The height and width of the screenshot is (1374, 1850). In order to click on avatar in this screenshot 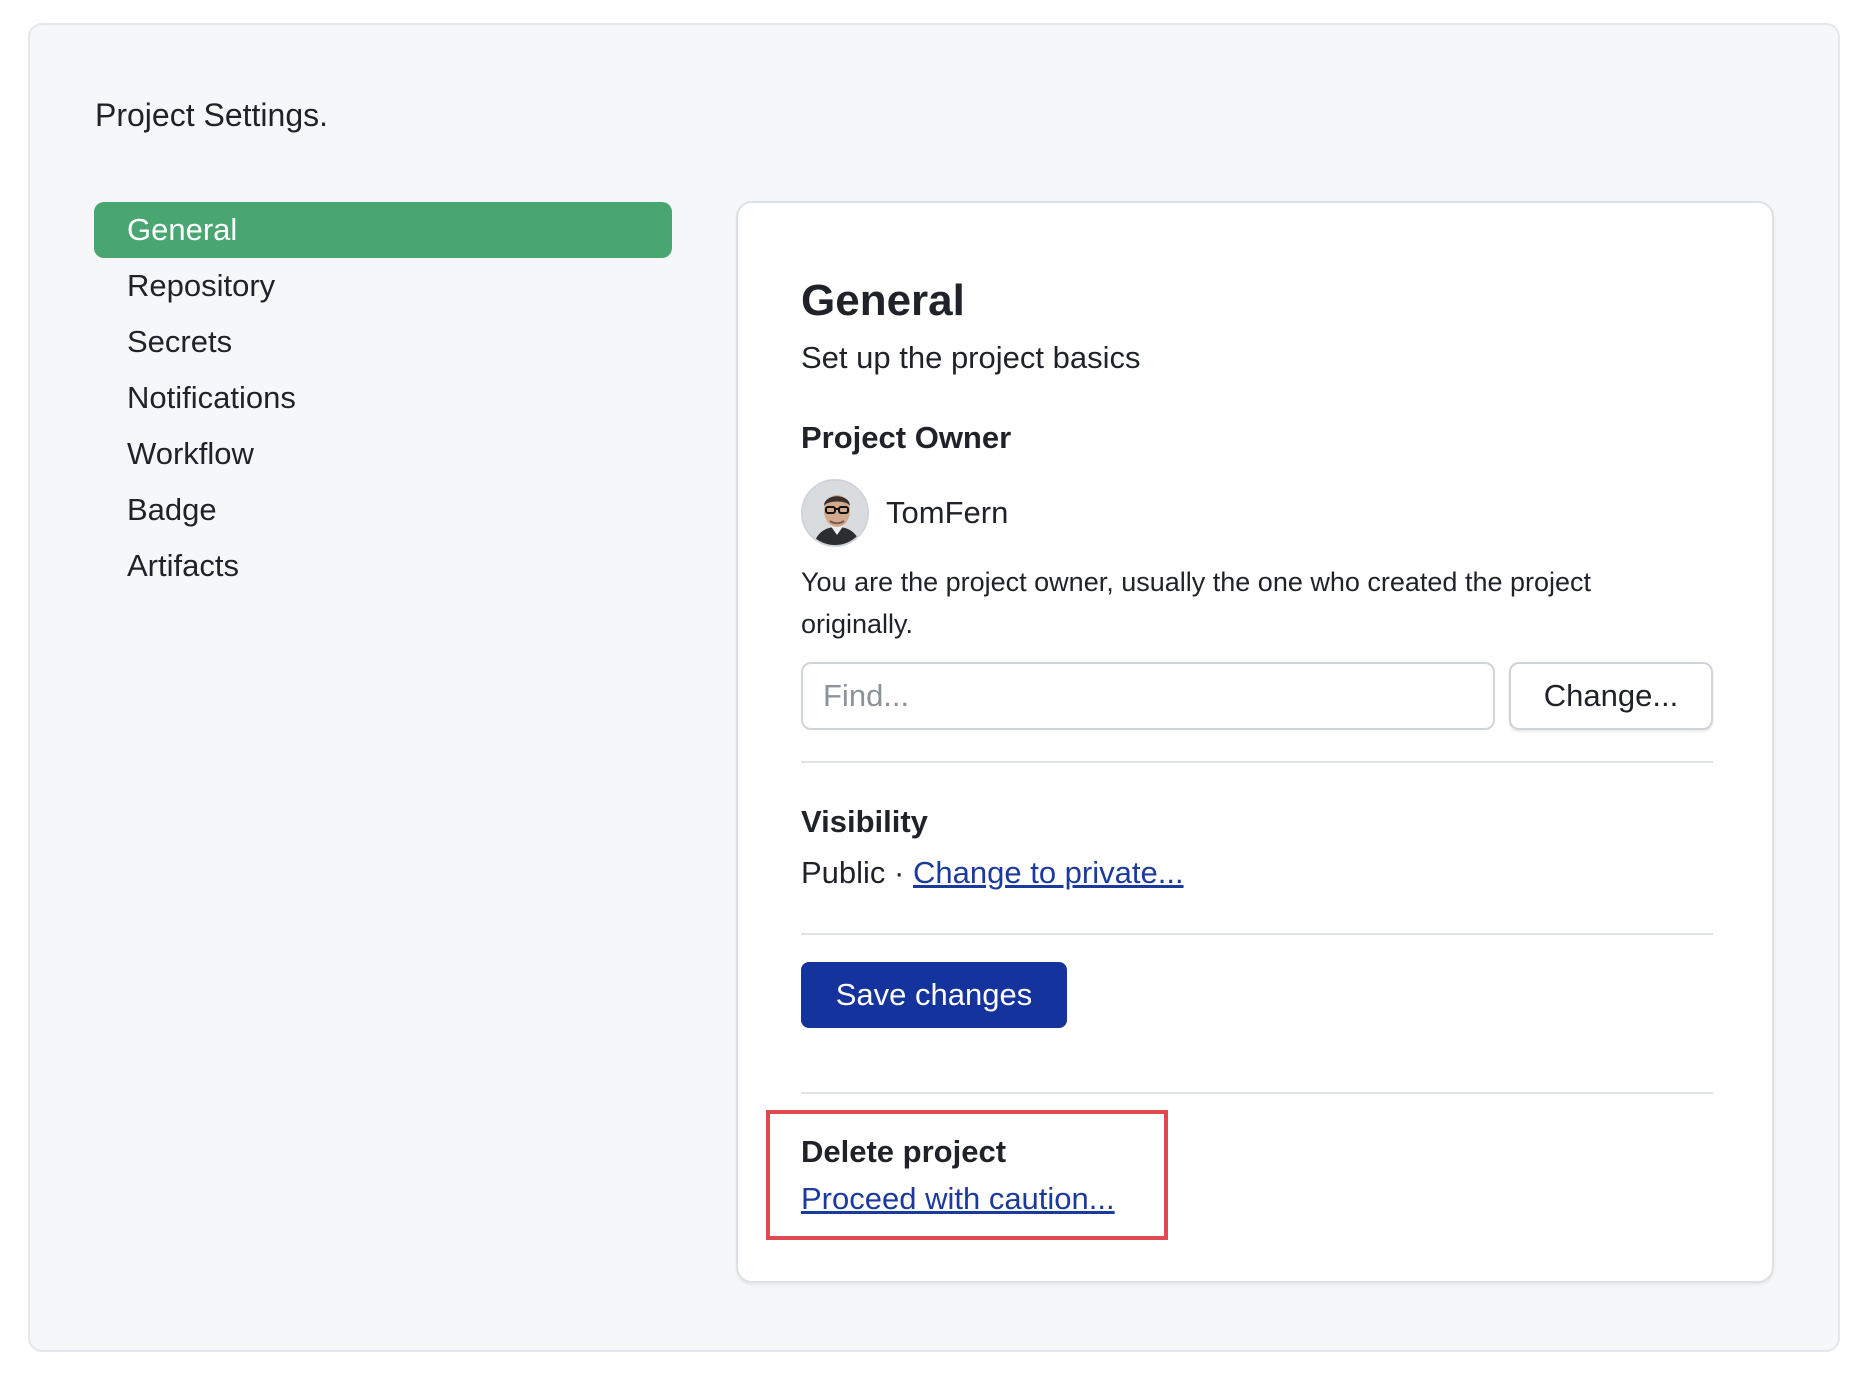, I will do `click(835, 513)`.